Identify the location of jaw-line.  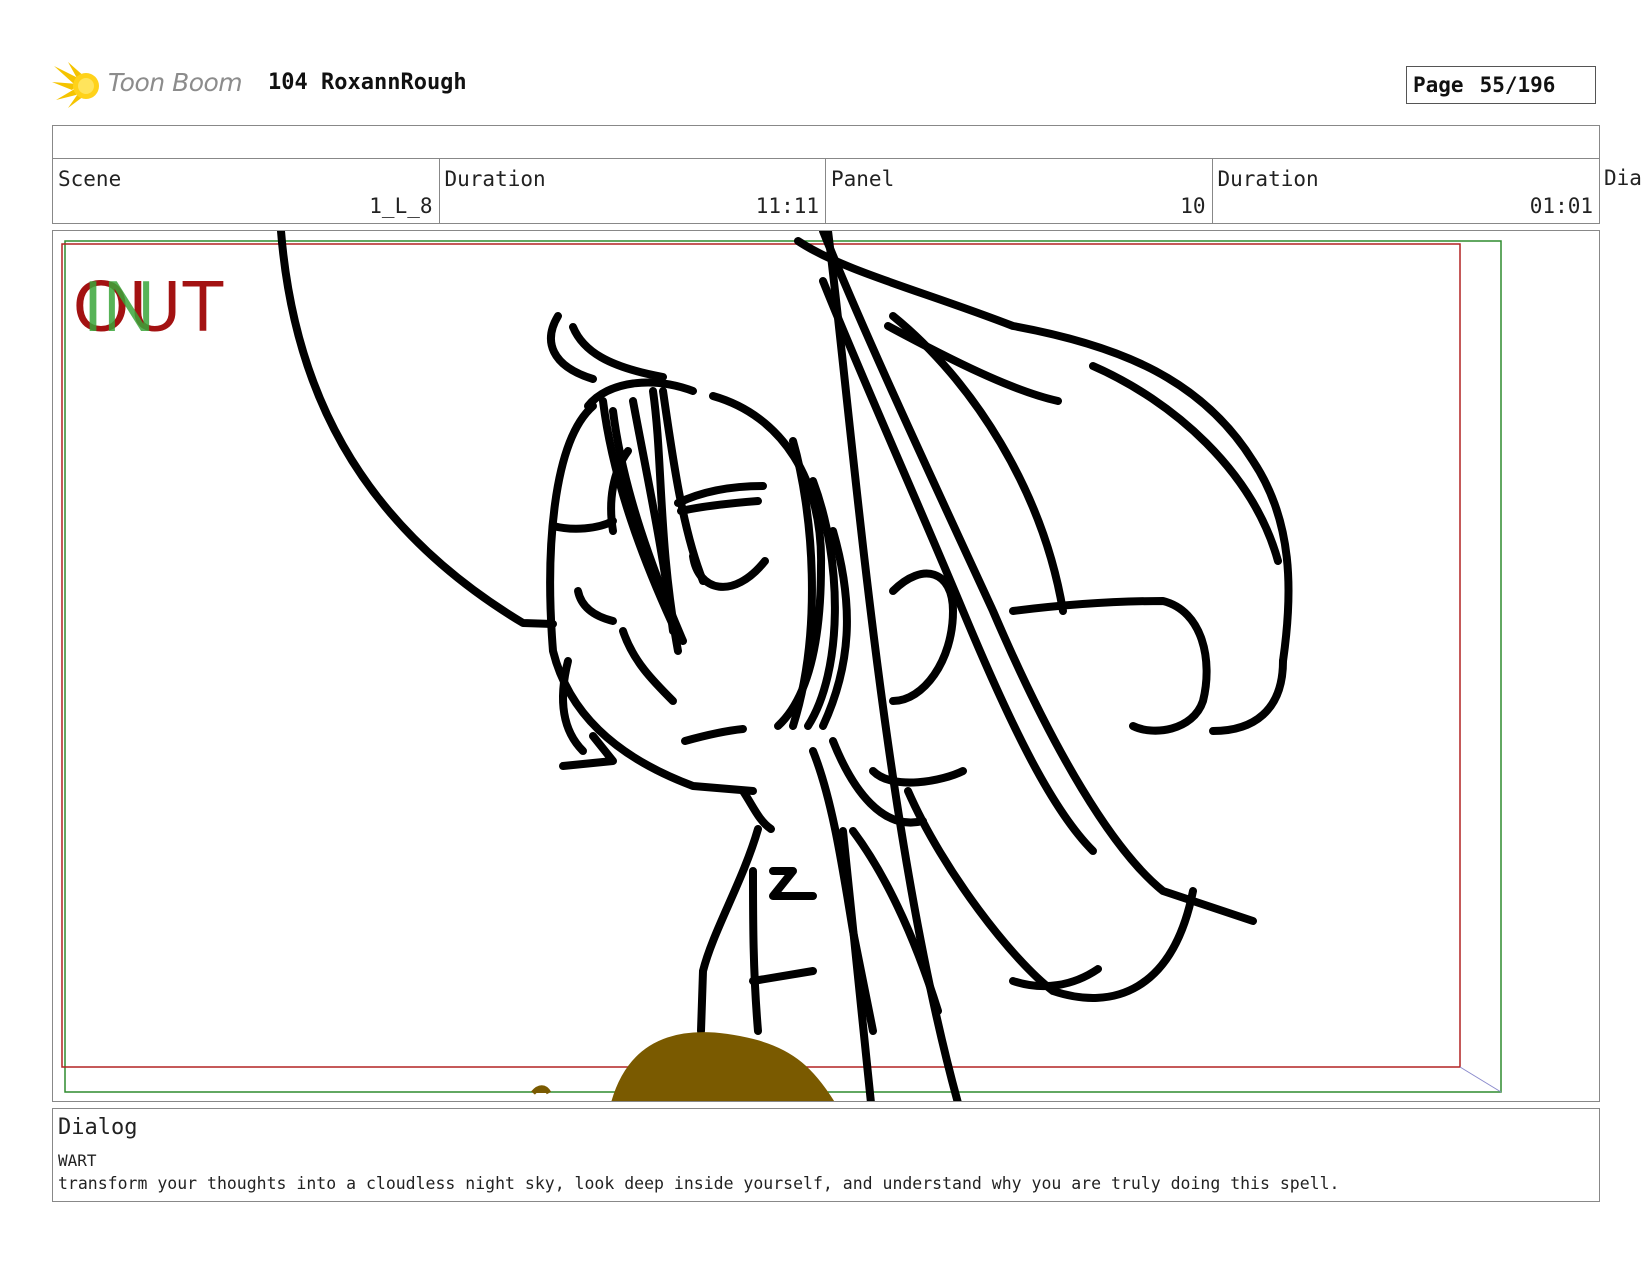
(757, 810).